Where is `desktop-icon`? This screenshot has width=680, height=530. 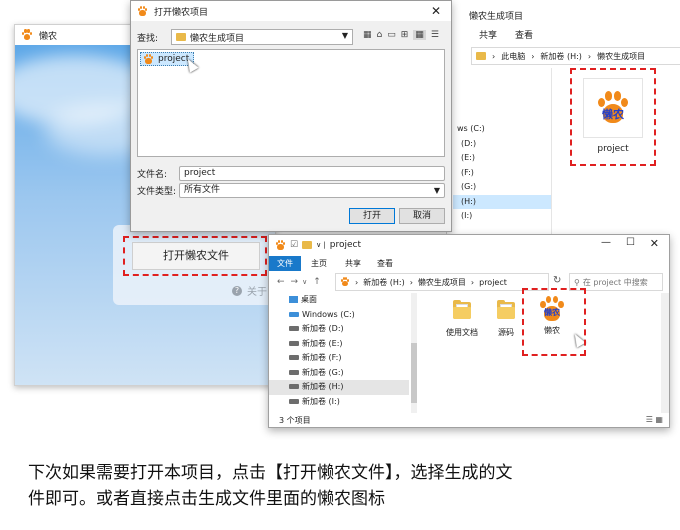 desktop-icon is located at coordinates (293, 299).